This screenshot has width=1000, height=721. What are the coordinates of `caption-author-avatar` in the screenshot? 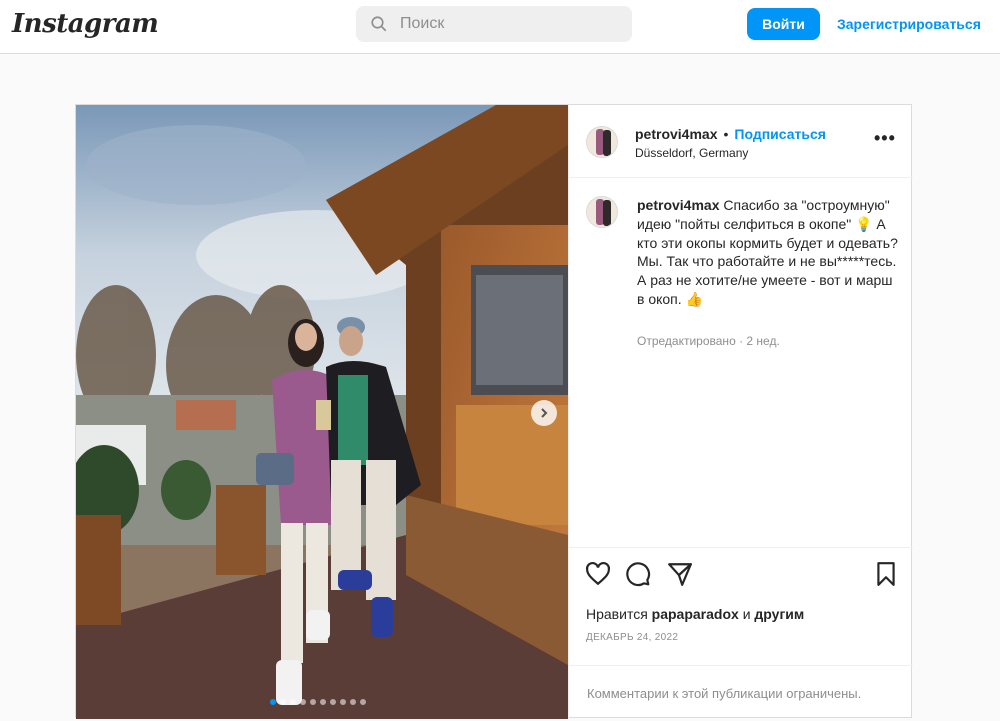 It's located at (602, 212).